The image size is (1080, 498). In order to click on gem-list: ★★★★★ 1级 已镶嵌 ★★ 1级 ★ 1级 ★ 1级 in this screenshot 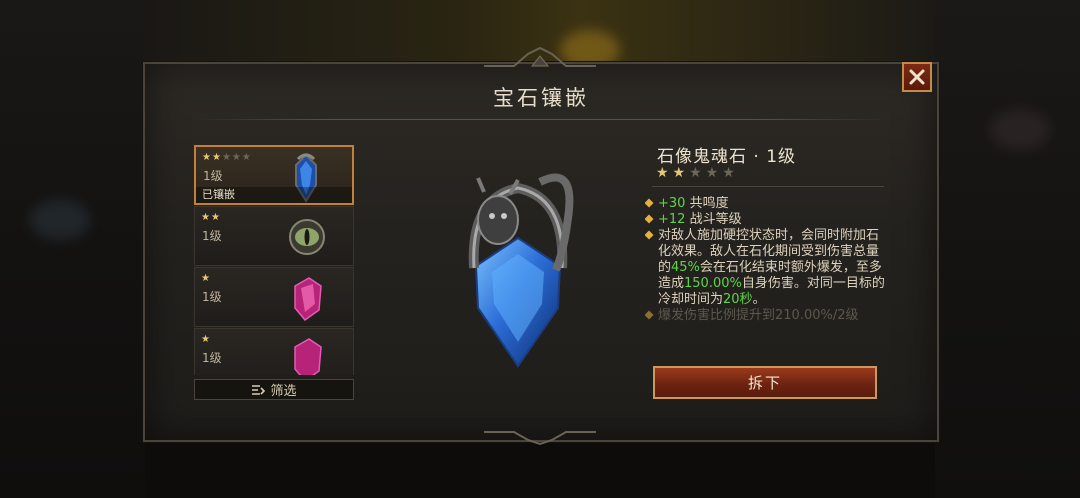, I will do `click(274, 260)`.